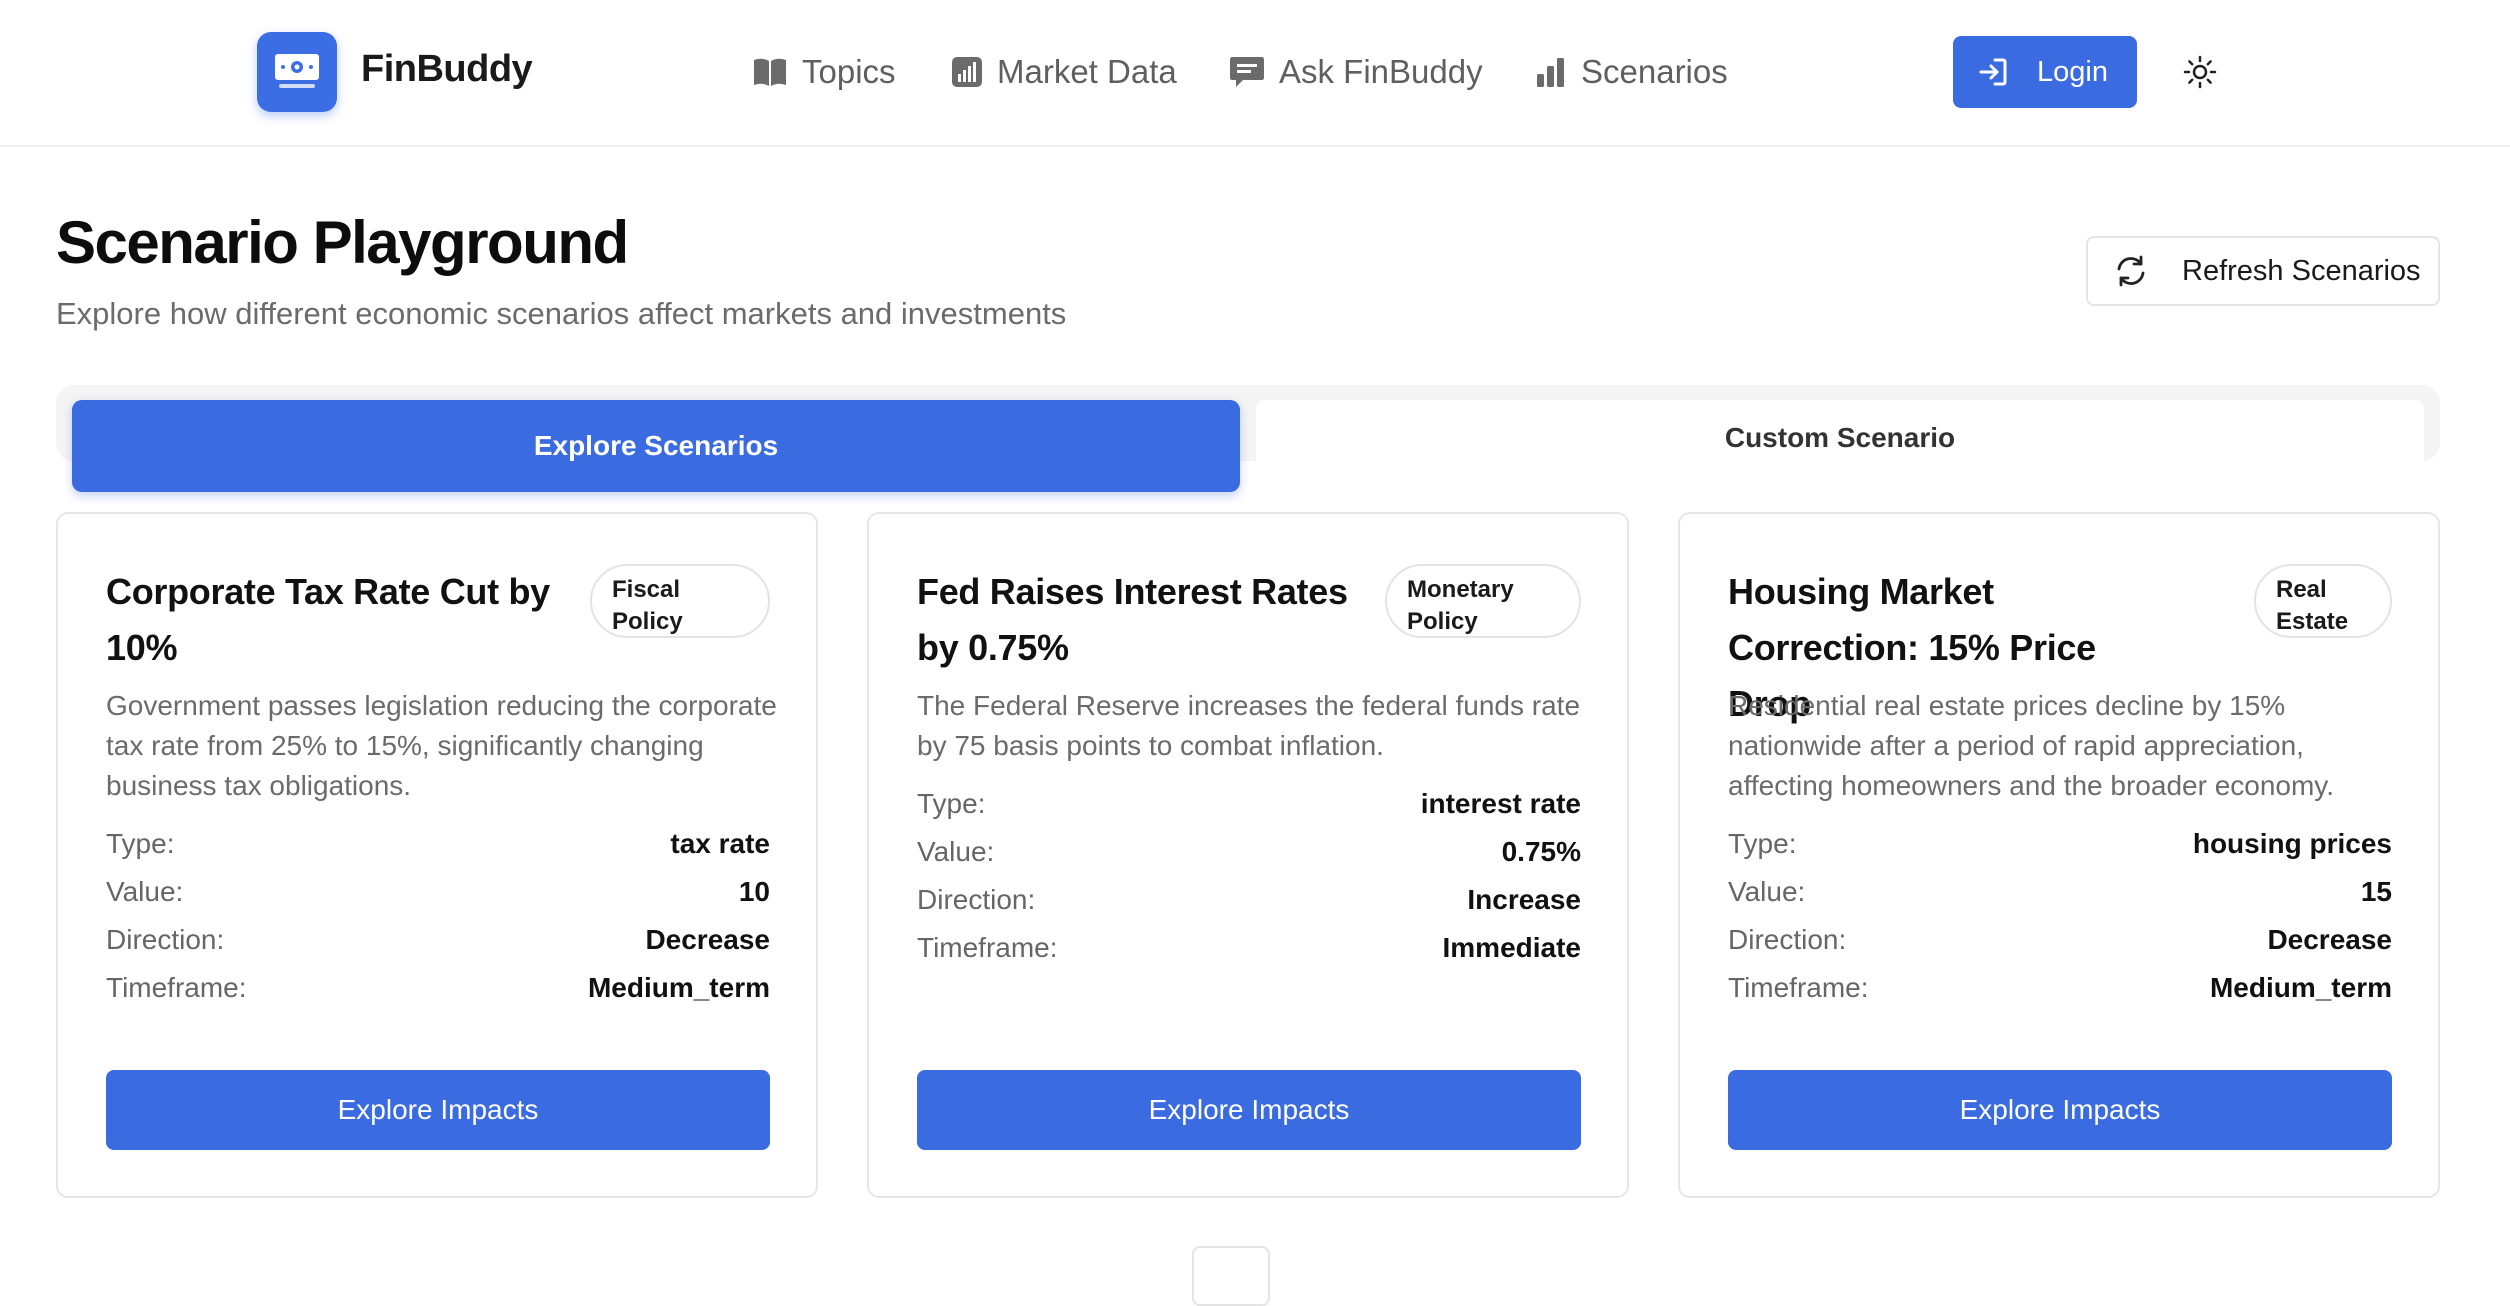 The height and width of the screenshot is (1306, 2510). What do you see at coordinates (1512, 947) in the screenshot?
I see `timeframe-value: Immediate` at bounding box center [1512, 947].